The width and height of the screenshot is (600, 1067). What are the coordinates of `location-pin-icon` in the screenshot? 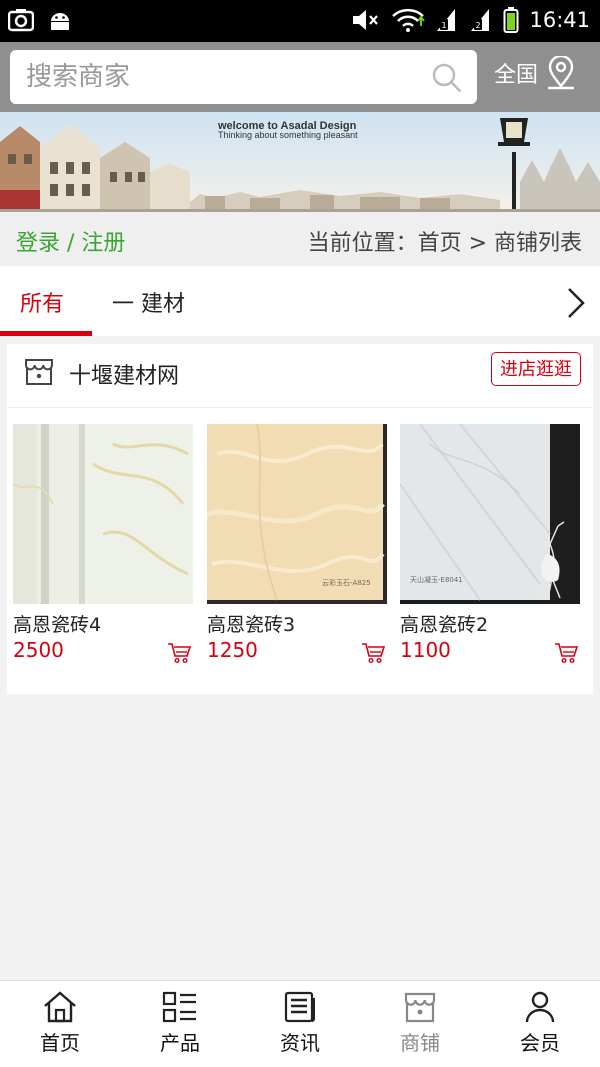 It's located at (561, 73).